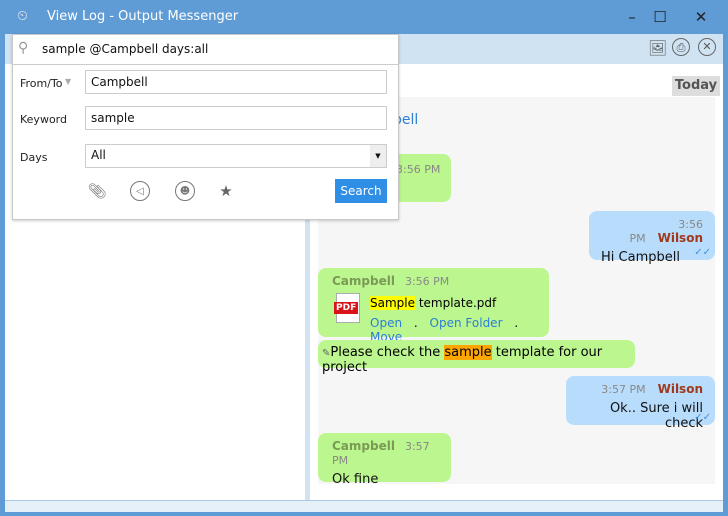 The height and width of the screenshot is (516, 728). I want to click on pdf-file-icon: PDF, so click(347, 308).